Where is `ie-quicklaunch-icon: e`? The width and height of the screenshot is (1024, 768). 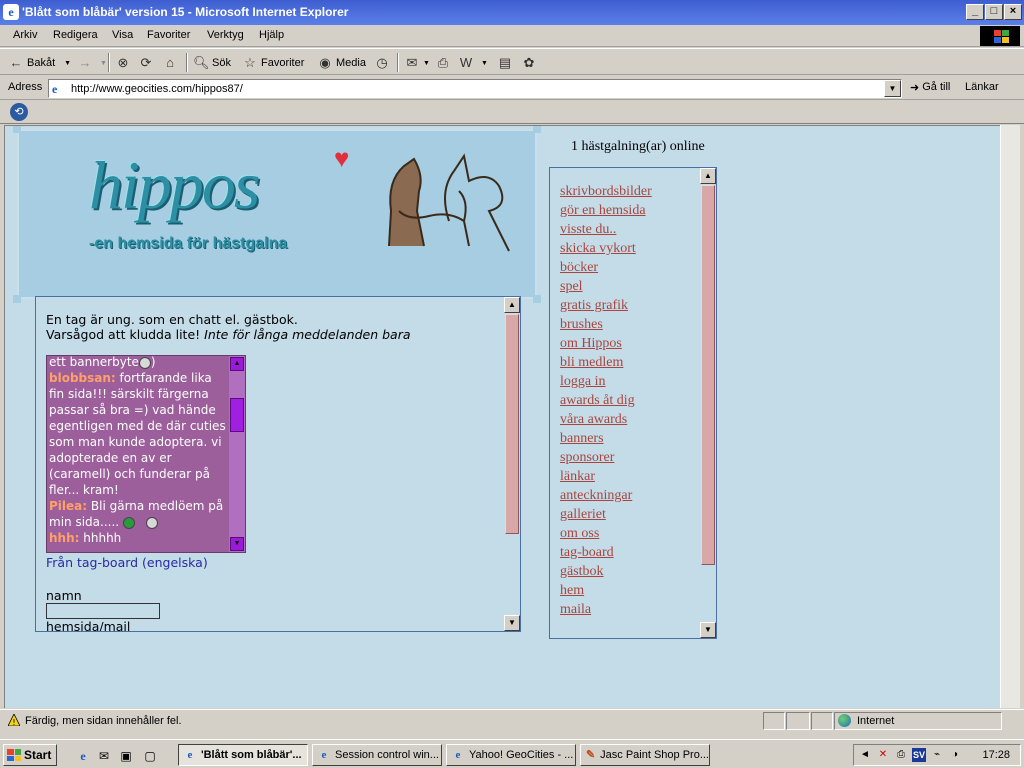 ie-quicklaunch-icon: e is located at coordinates (83, 756).